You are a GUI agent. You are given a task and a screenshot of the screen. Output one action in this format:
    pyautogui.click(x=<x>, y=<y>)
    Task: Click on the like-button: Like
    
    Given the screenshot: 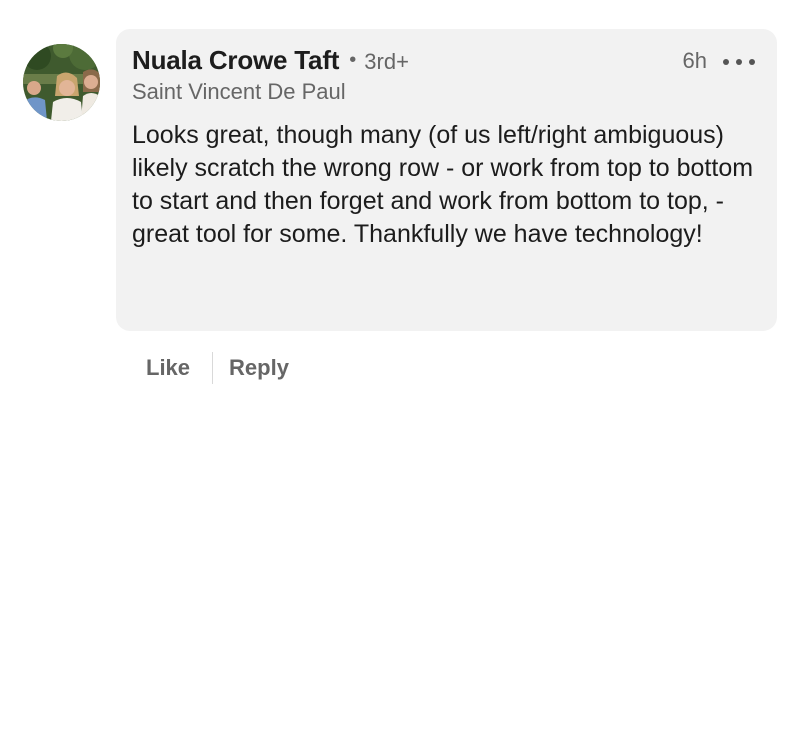 What is the action you would take?
    pyautogui.click(x=168, y=368)
    